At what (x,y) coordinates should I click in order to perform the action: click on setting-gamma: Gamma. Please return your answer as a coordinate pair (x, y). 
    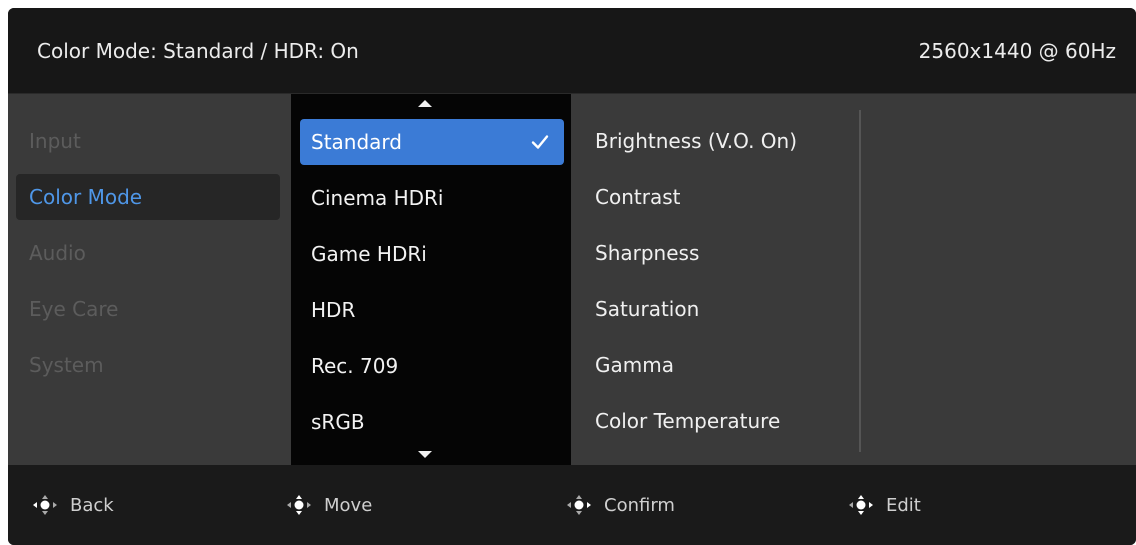
    Looking at the image, I should click on (634, 365).